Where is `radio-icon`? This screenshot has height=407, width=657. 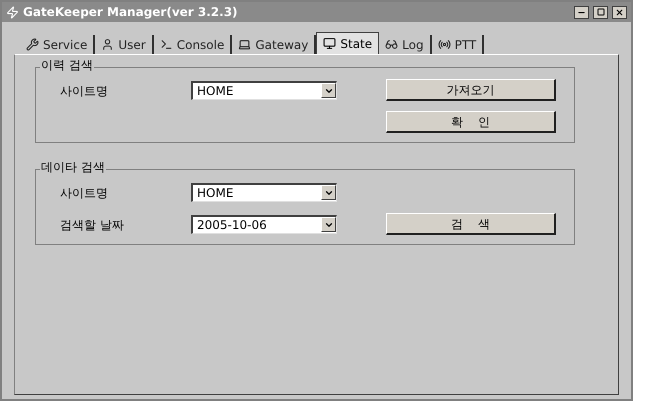 radio-icon is located at coordinates (444, 44).